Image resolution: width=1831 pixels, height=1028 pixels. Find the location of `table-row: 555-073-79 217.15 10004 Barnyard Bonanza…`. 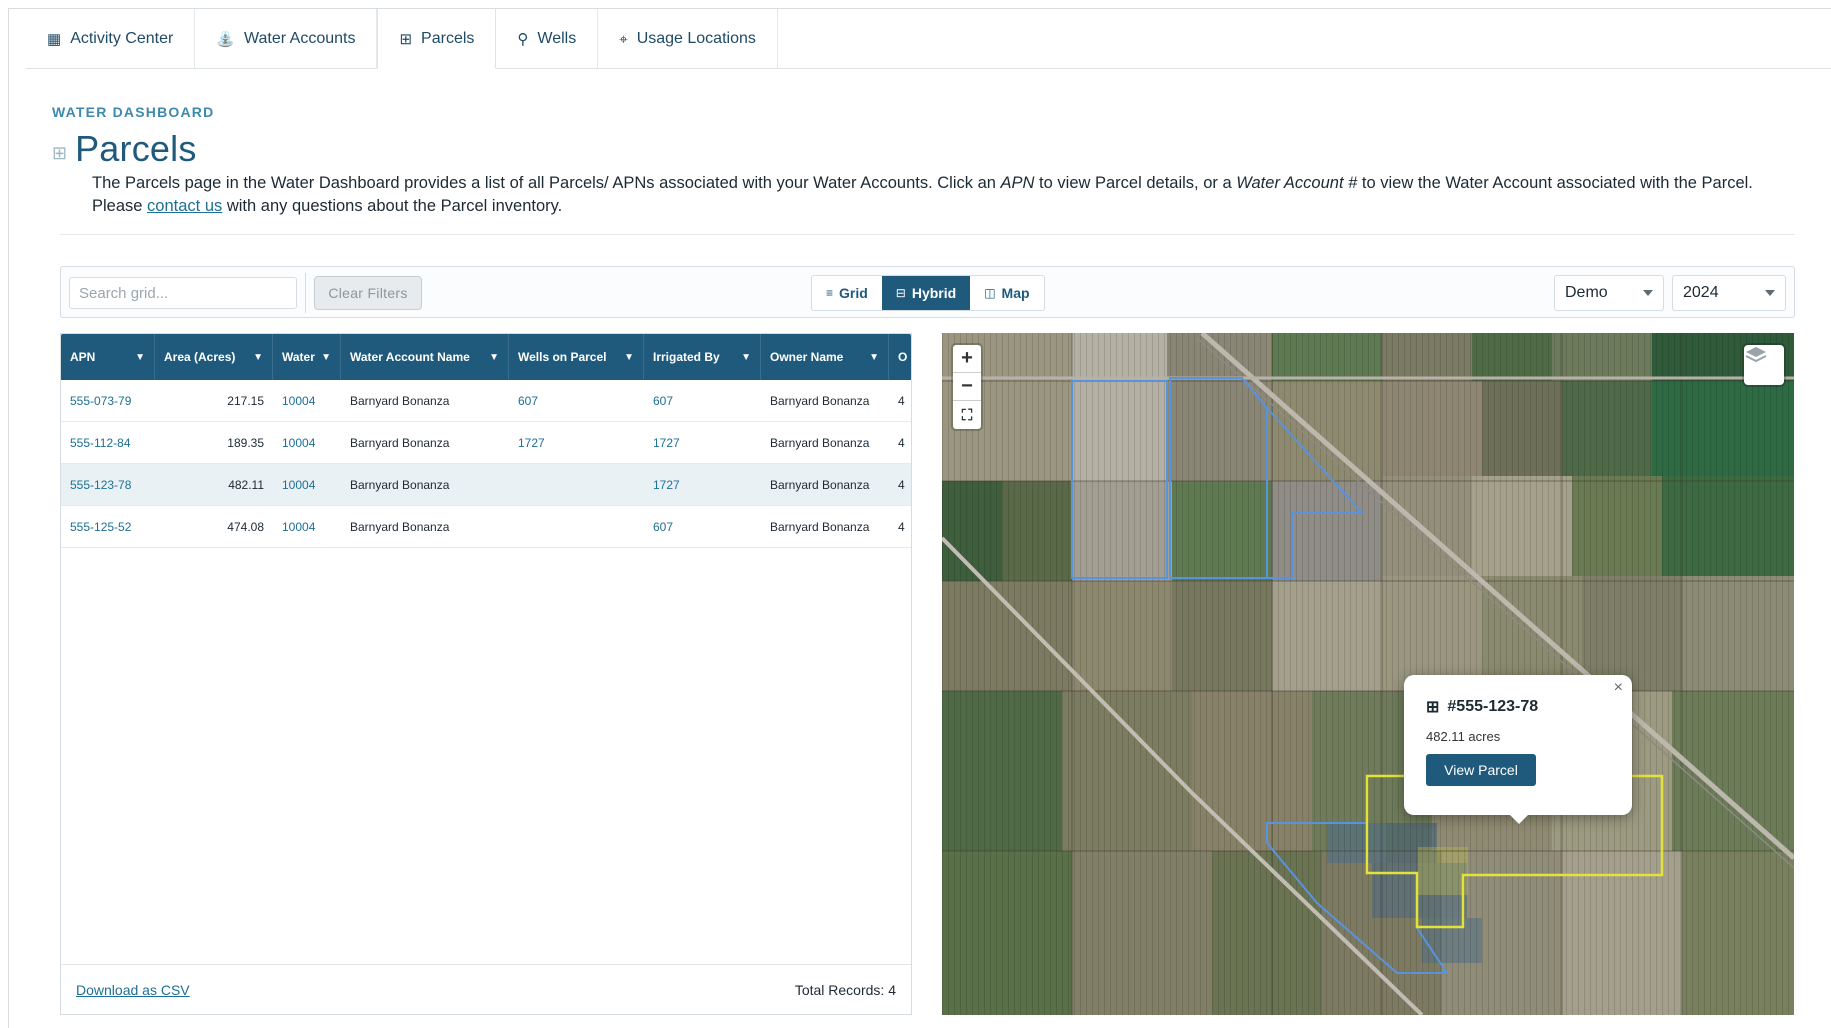

table-row: 555-073-79 217.15 10004 Barnyard Bonanza… is located at coordinates (486, 401).